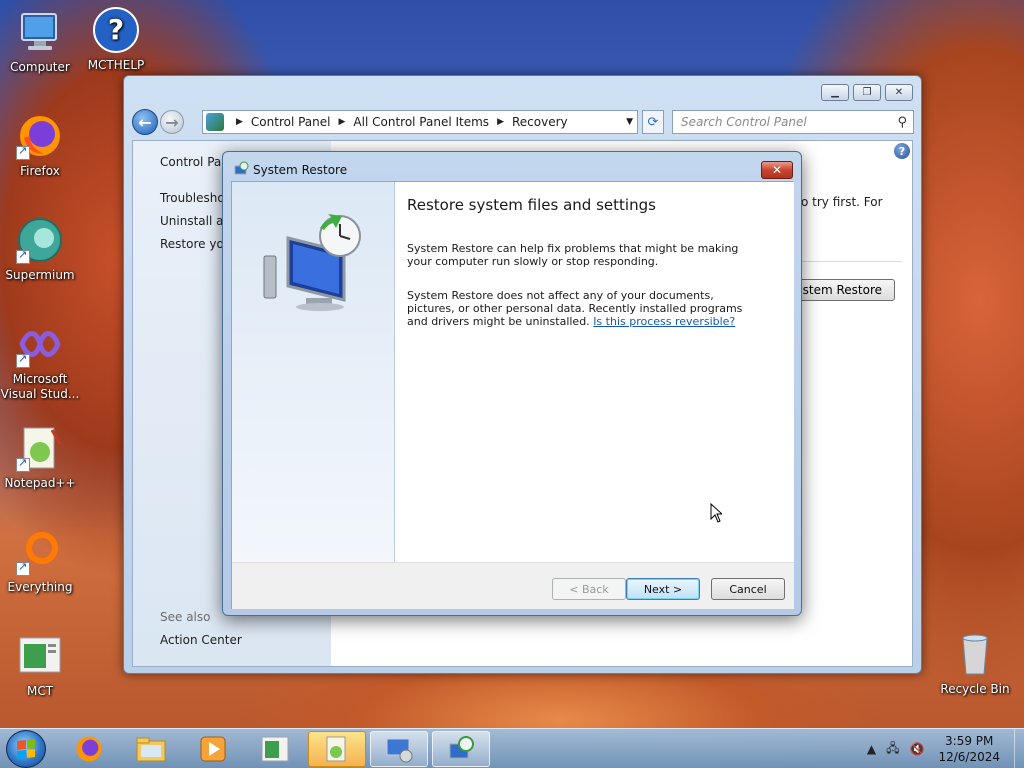 The height and width of the screenshot is (768, 1024). What do you see at coordinates (653, 122) in the screenshot?
I see `refresh-button: ⟳` at bounding box center [653, 122].